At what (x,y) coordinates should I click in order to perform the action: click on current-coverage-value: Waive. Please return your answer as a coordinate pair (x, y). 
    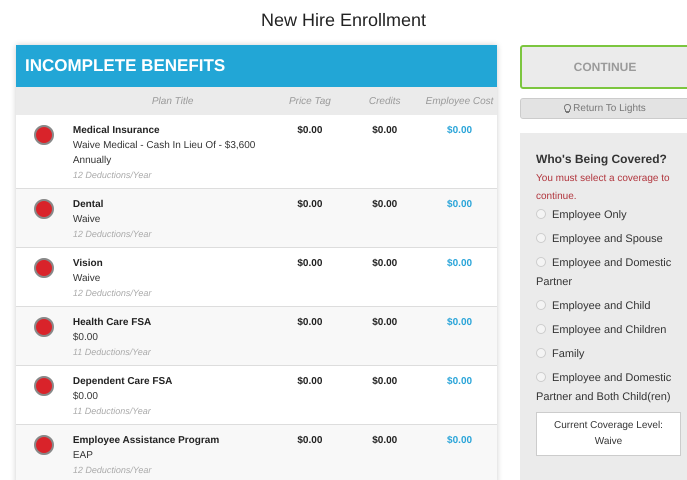
    Looking at the image, I should click on (608, 442).